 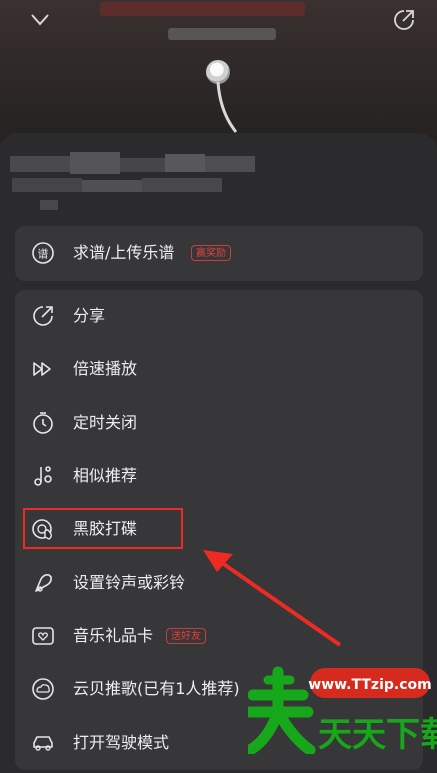 I want to click on blurred-song-title, so click(x=202, y=9).